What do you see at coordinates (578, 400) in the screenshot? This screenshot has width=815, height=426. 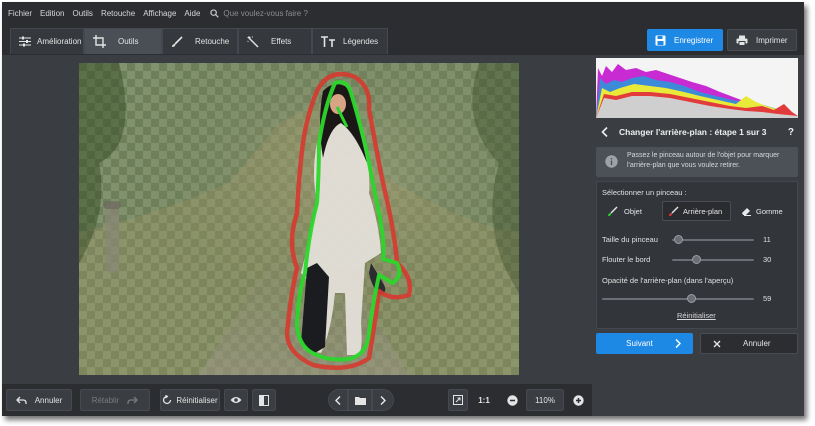 I see `zoom-in-button` at bounding box center [578, 400].